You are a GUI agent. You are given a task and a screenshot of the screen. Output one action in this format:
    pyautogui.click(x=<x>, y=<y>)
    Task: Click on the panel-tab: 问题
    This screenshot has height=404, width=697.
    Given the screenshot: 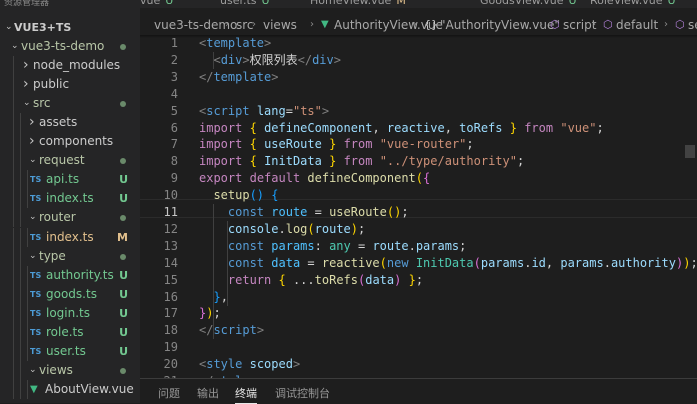 What is the action you would take?
    pyautogui.click(x=169, y=393)
    